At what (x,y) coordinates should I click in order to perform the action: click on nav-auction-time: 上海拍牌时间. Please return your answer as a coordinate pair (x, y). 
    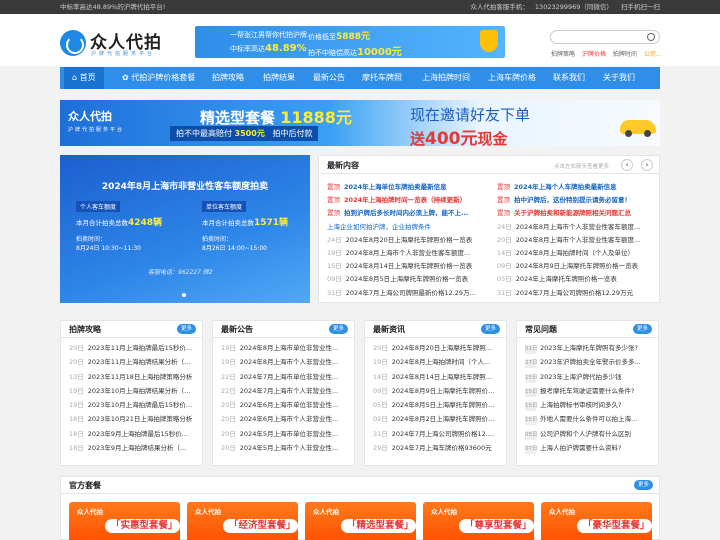
    Looking at the image, I should click on (446, 78).